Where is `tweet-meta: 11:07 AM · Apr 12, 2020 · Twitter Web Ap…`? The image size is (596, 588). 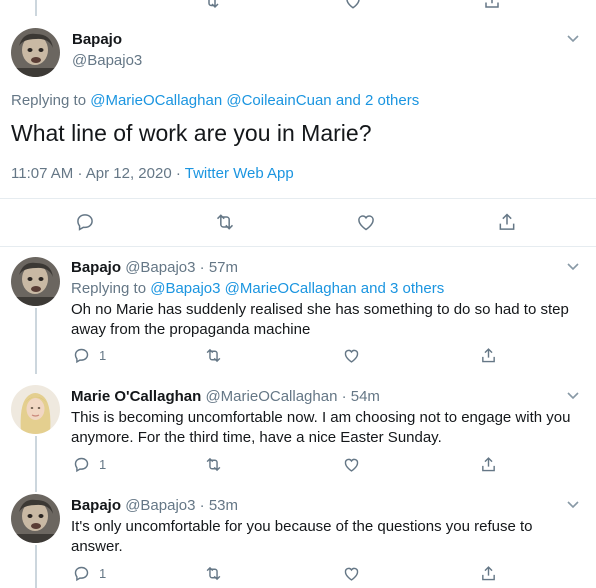
tweet-meta: 11:07 AM · Apr 12, 2020 · Twitter Web Ap… is located at coordinates (152, 173).